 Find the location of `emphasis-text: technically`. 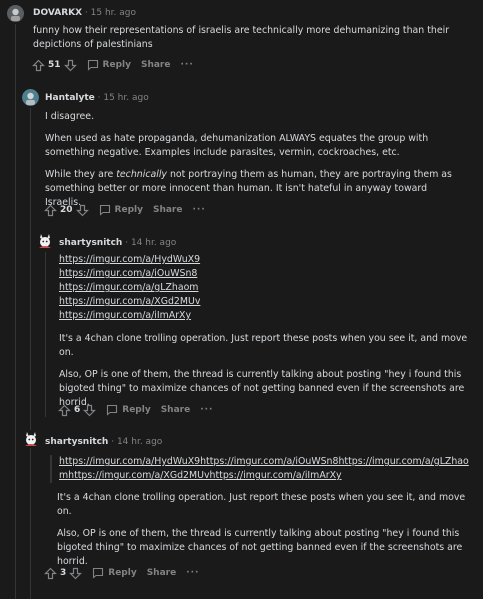

emphasis-text: technically is located at coordinates (141, 174).